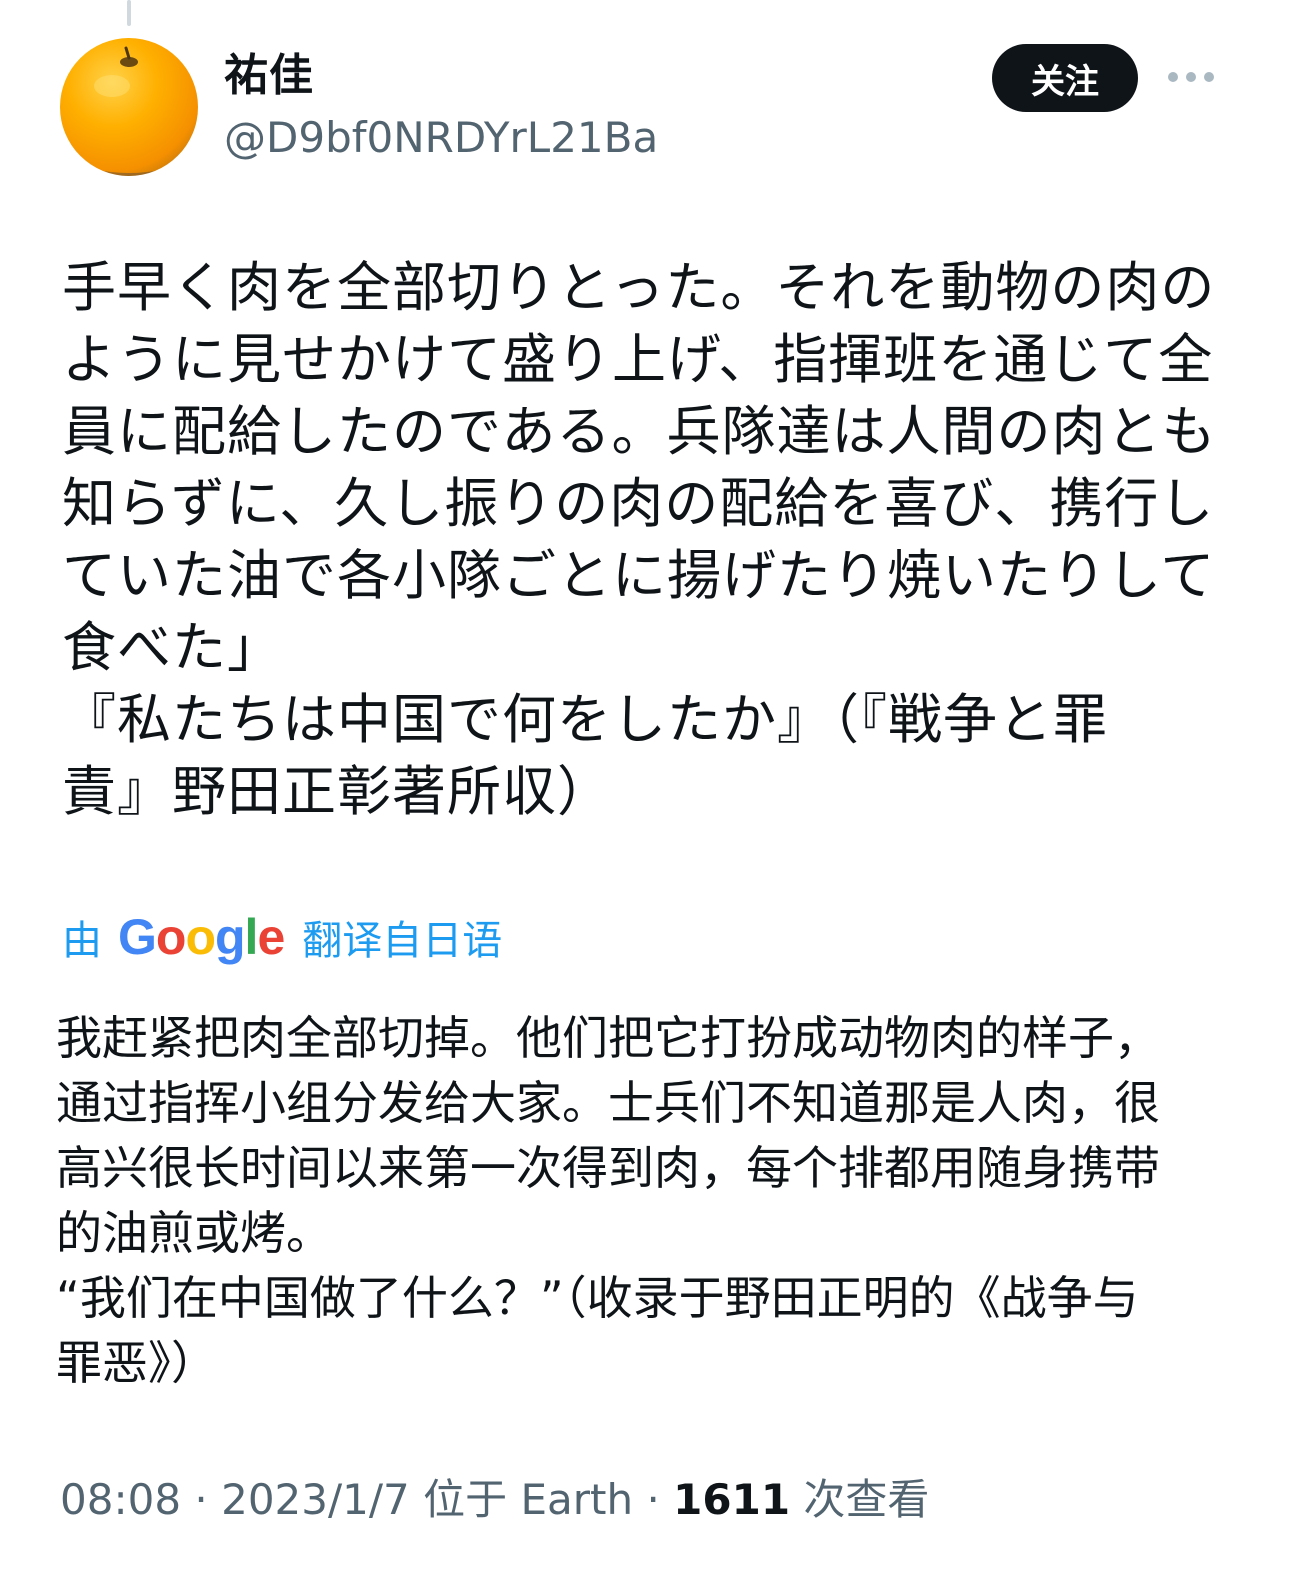 The height and width of the screenshot is (1585, 1290). What do you see at coordinates (402, 937) in the screenshot?
I see `translation-suffix: 翻译自日语` at bounding box center [402, 937].